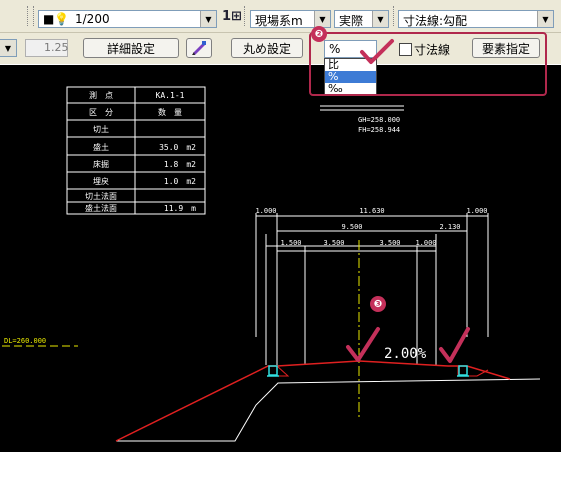 This screenshot has width=561, height=482. I want to click on detail-settings-button: 詳細設定, so click(131, 48).